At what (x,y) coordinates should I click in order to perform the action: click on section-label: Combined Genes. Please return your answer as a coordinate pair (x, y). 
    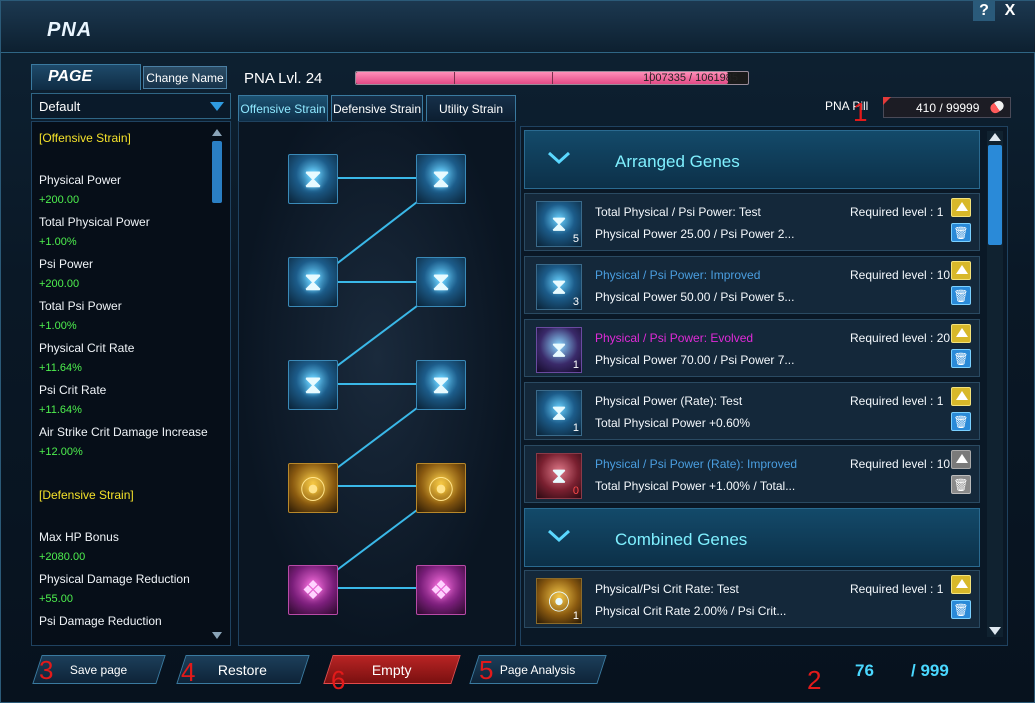
    Looking at the image, I should click on (681, 539).